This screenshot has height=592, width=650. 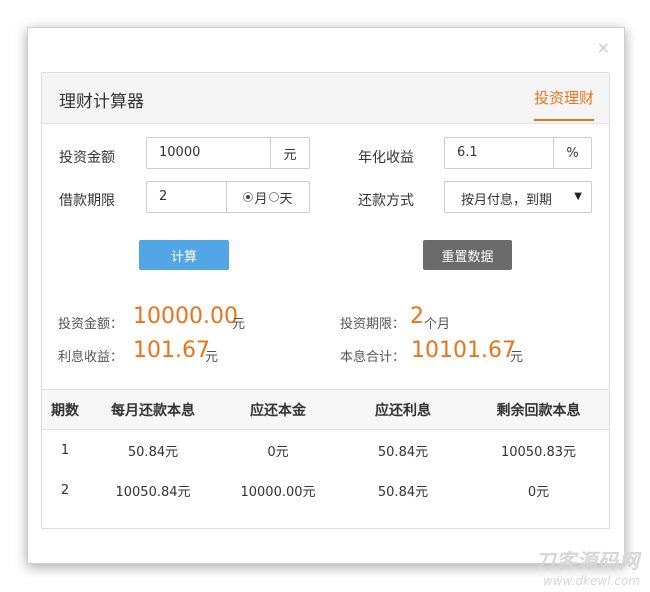 What do you see at coordinates (518, 153) in the screenshot?
I see `rate-input: 6.1 %` at bounding box center [518, 153].